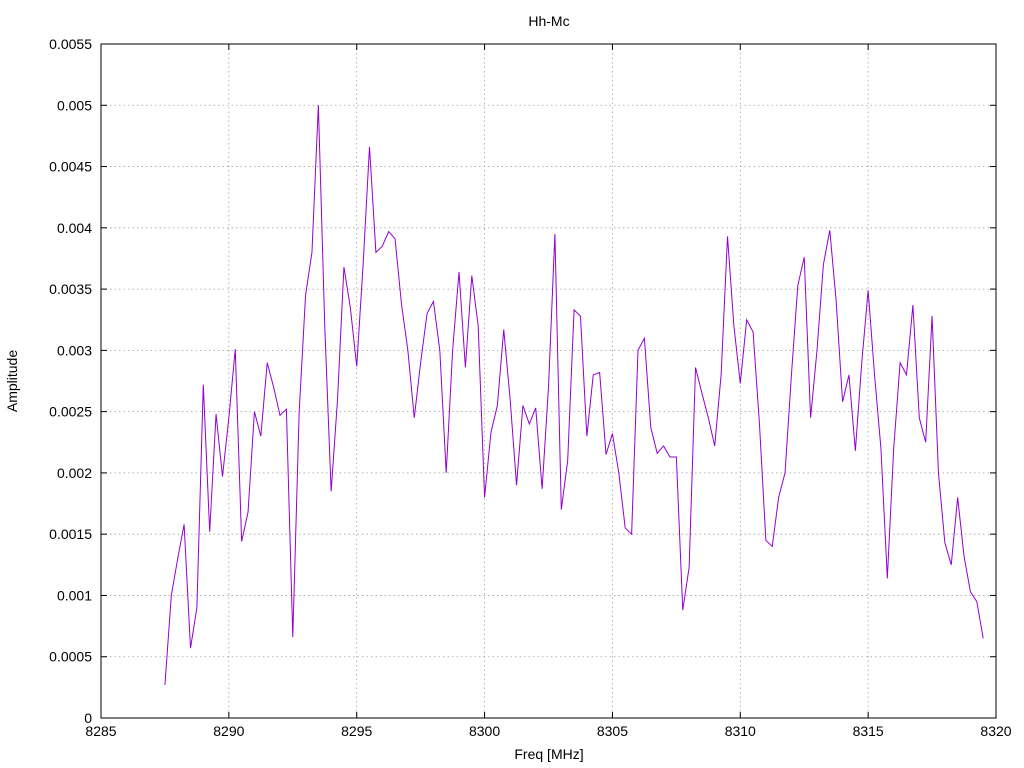 This screenshot has height=768, width=1024. What do you see at coordinates (74, 228) in the screenshot?
I see `y-tick-label: 0.004` at bounding box center [74, 228].